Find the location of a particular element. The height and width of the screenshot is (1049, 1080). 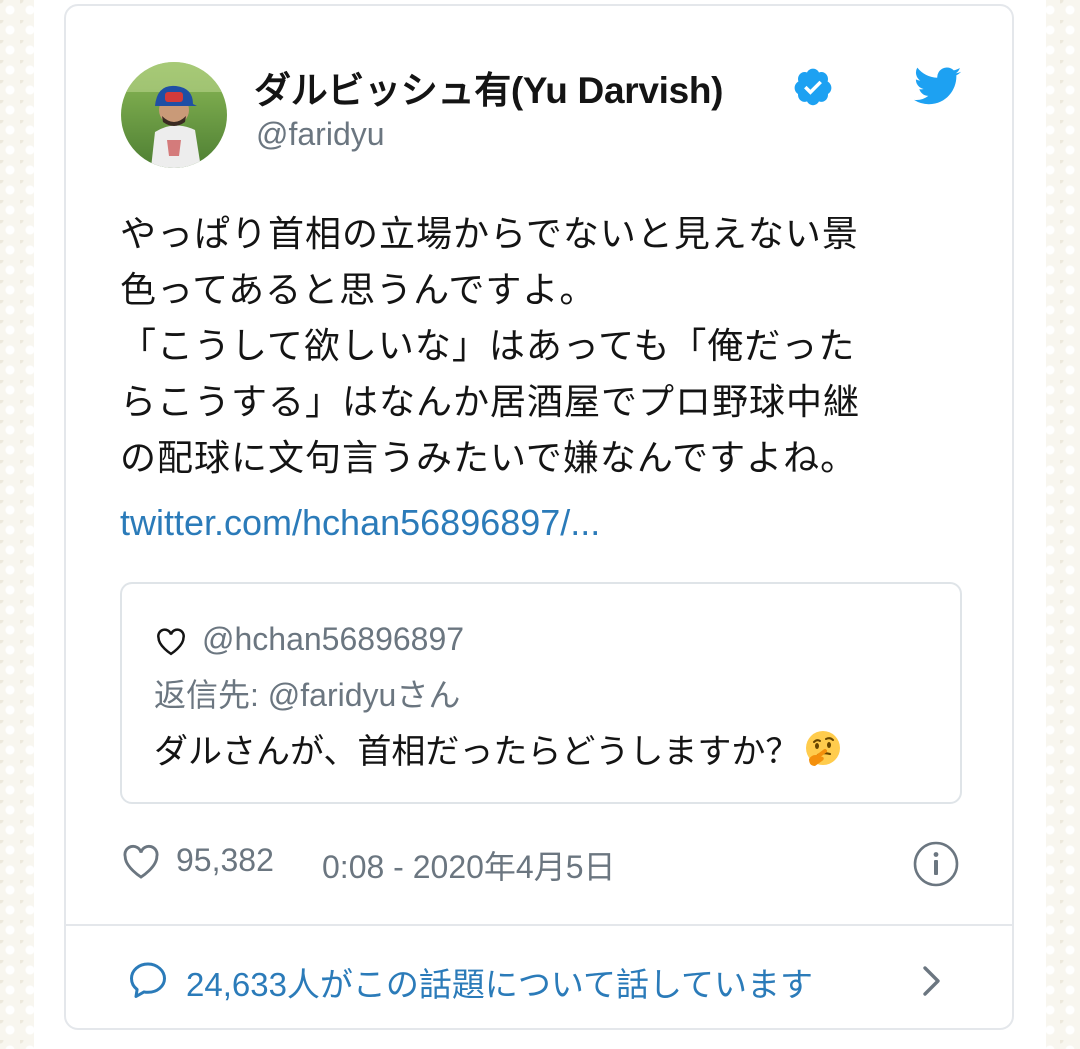

conversation-link: 24,633人がこの話題について話しています is located at coordinates (539, 977).